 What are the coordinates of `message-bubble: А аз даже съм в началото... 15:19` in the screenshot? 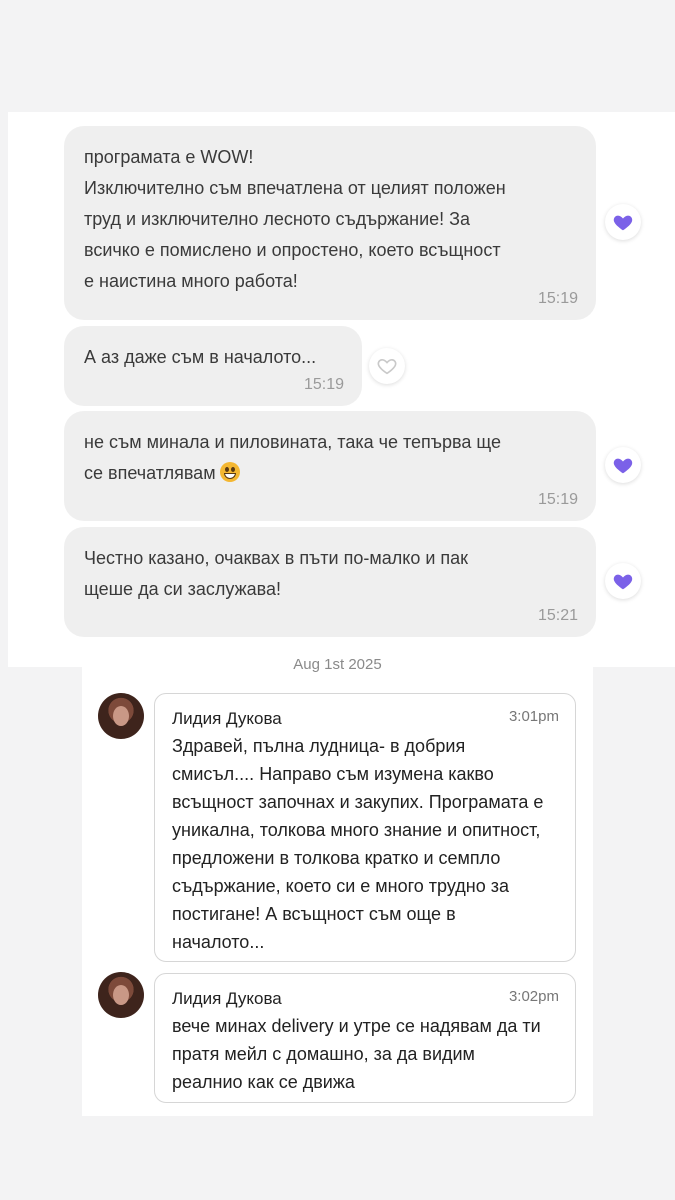 It's located at (213, 366).